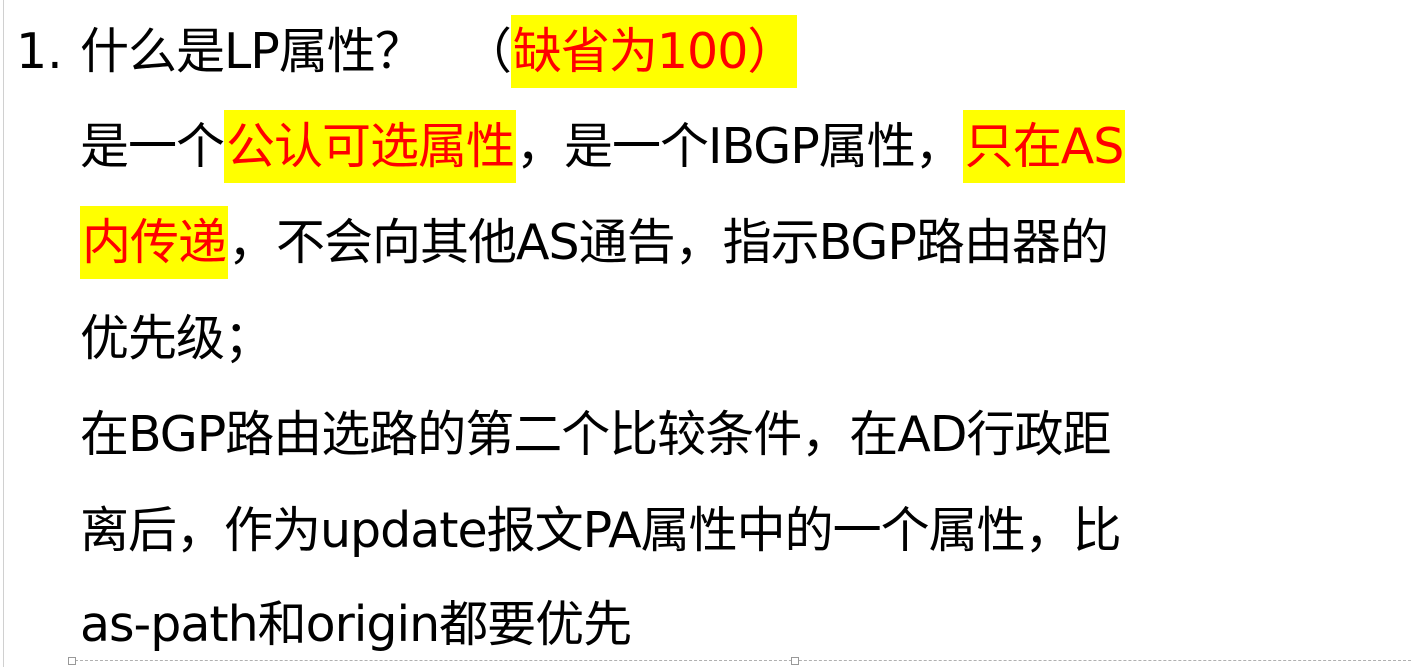 The width and height of the screenshot is (1411, 667). Describe the element at coordinates (356, 624) in the screenshot. I see `paragraph-line-6: as-path和origin都要优先` at that location.